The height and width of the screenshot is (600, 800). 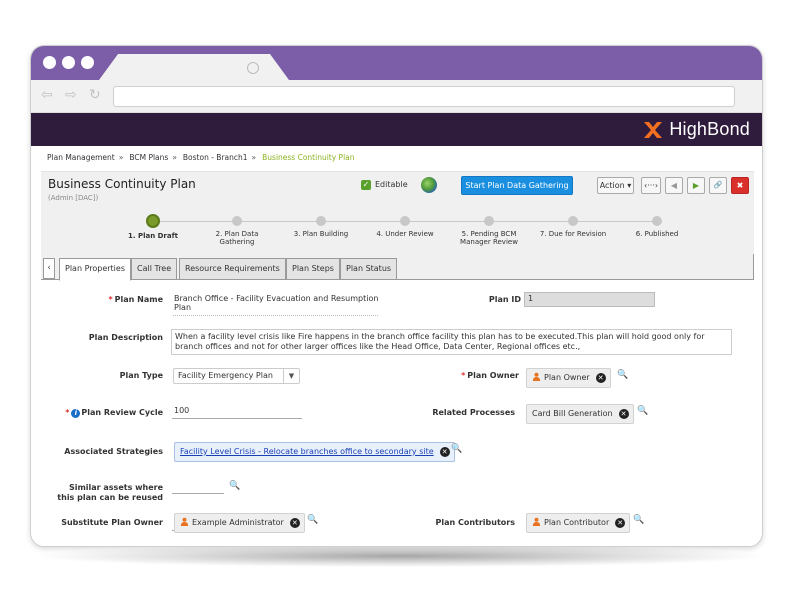 I want to click on window-shadow, so click(x=400, y=556).